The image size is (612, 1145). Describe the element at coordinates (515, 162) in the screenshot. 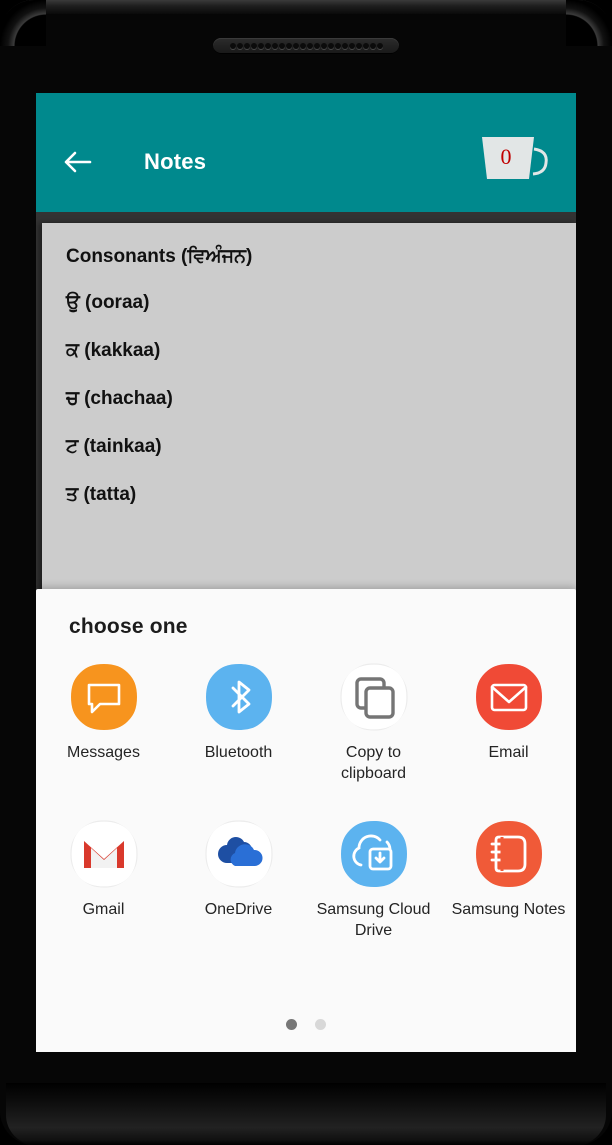

I see `trash-button: 0` at that location.